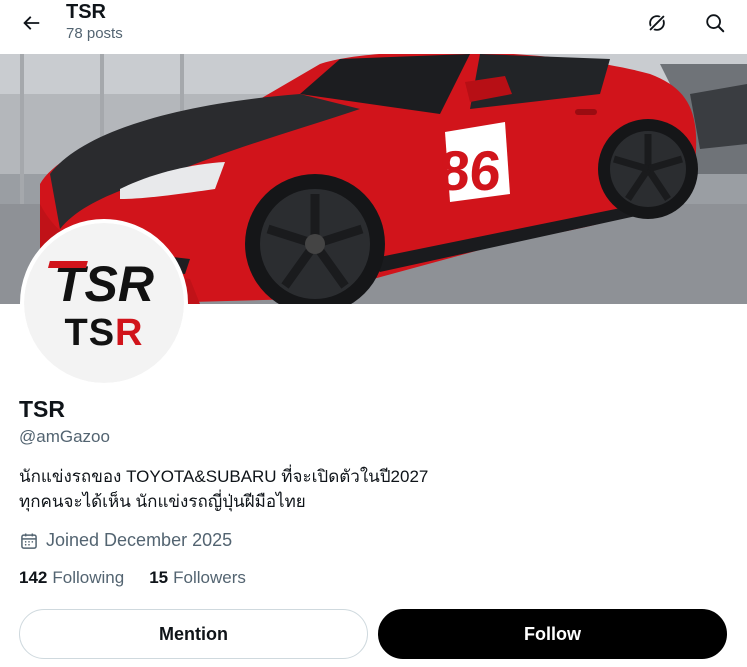 This screenshot has width=747, height=667. I want to click on mention-button: Mention, so click(193, 634).